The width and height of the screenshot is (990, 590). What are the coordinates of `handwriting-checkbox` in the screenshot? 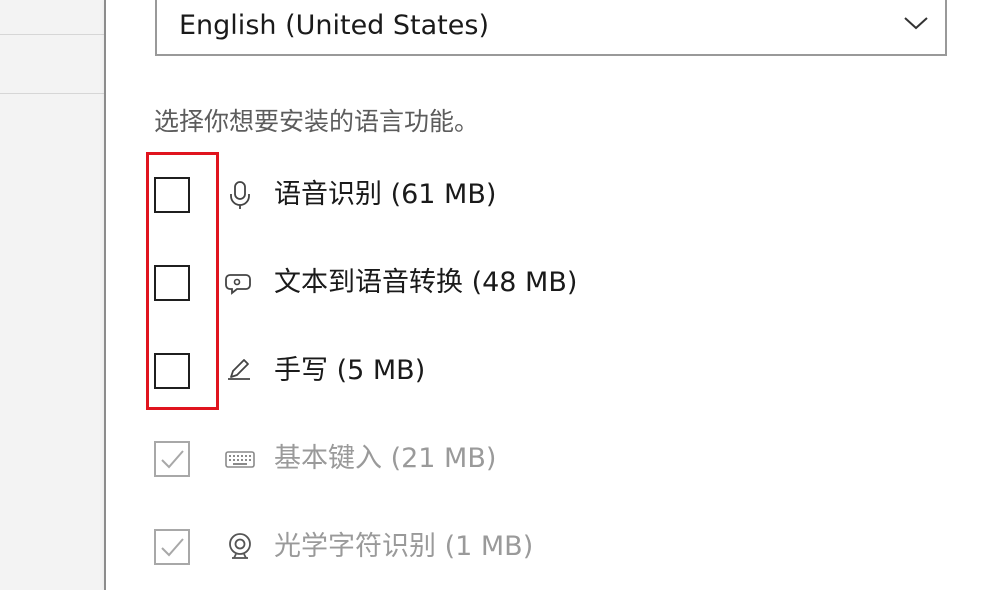 It's located at (172, 371).